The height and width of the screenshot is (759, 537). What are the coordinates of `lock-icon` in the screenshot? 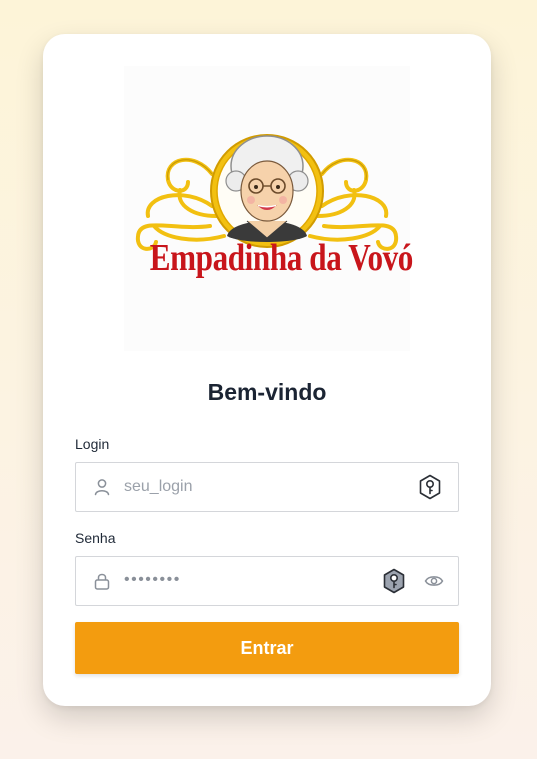 It's located at (102, 581).